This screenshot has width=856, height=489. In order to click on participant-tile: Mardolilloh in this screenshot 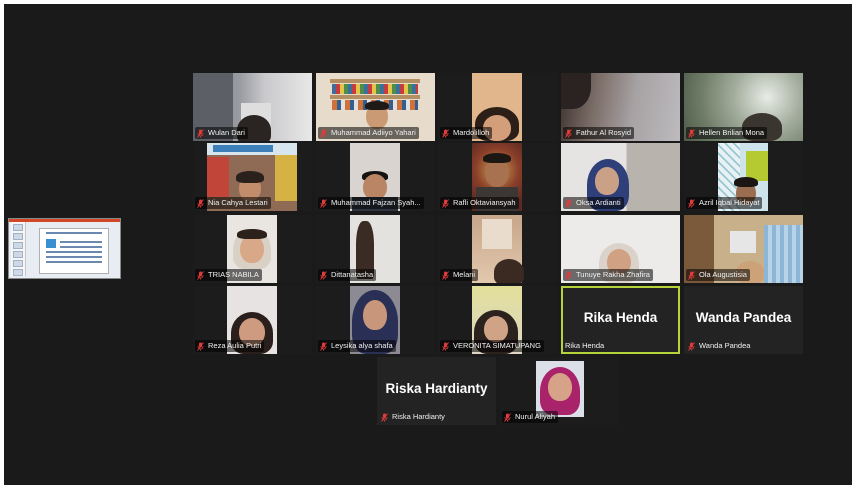, I will do `click(497, 107)`.